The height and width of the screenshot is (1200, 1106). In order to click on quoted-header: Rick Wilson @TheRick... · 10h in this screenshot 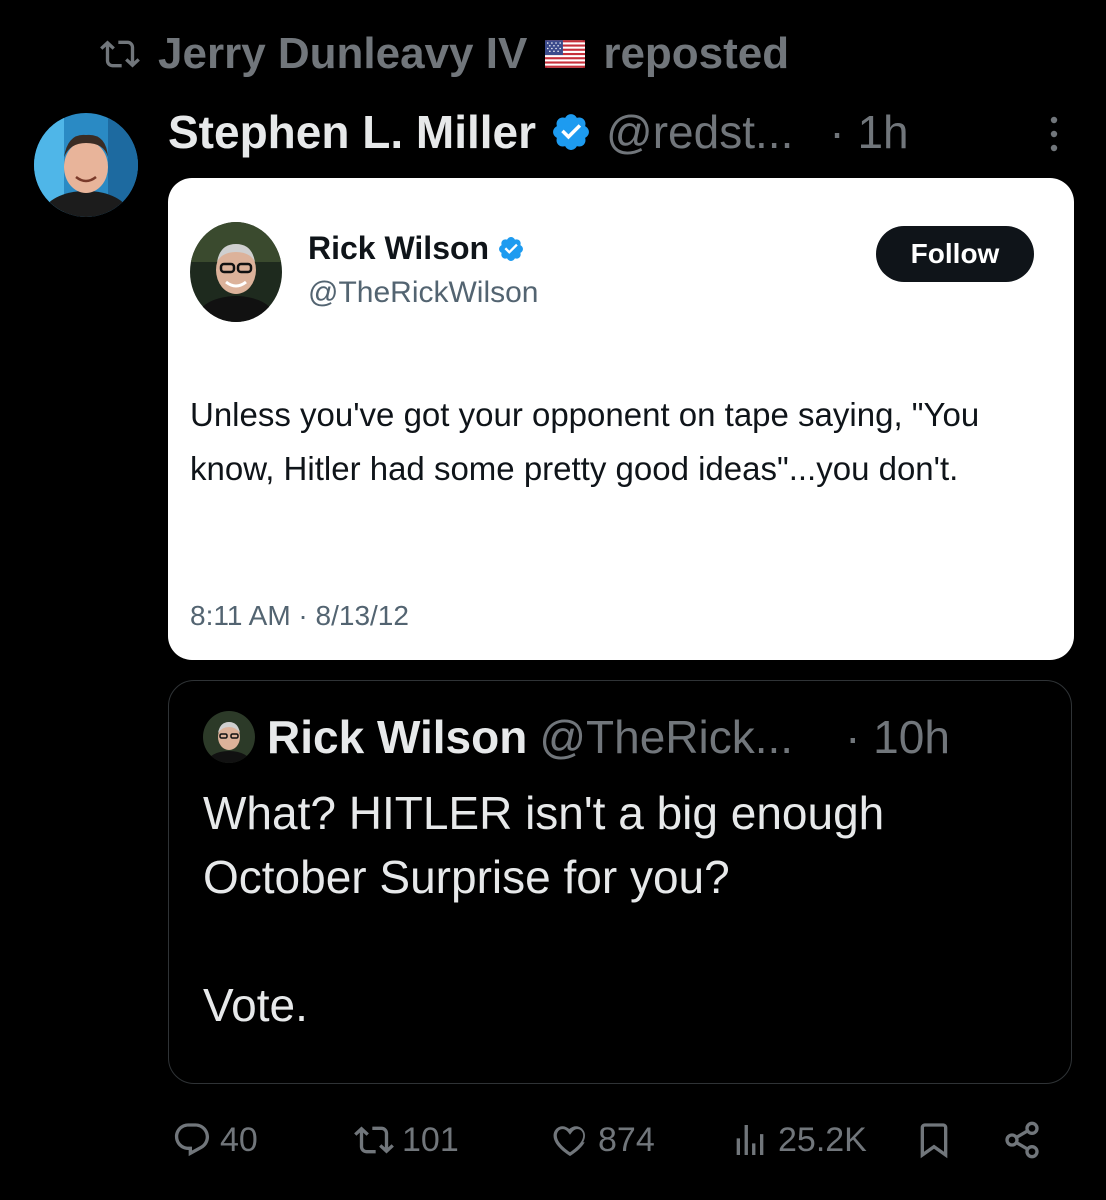, I will do `click(608, 737)`.